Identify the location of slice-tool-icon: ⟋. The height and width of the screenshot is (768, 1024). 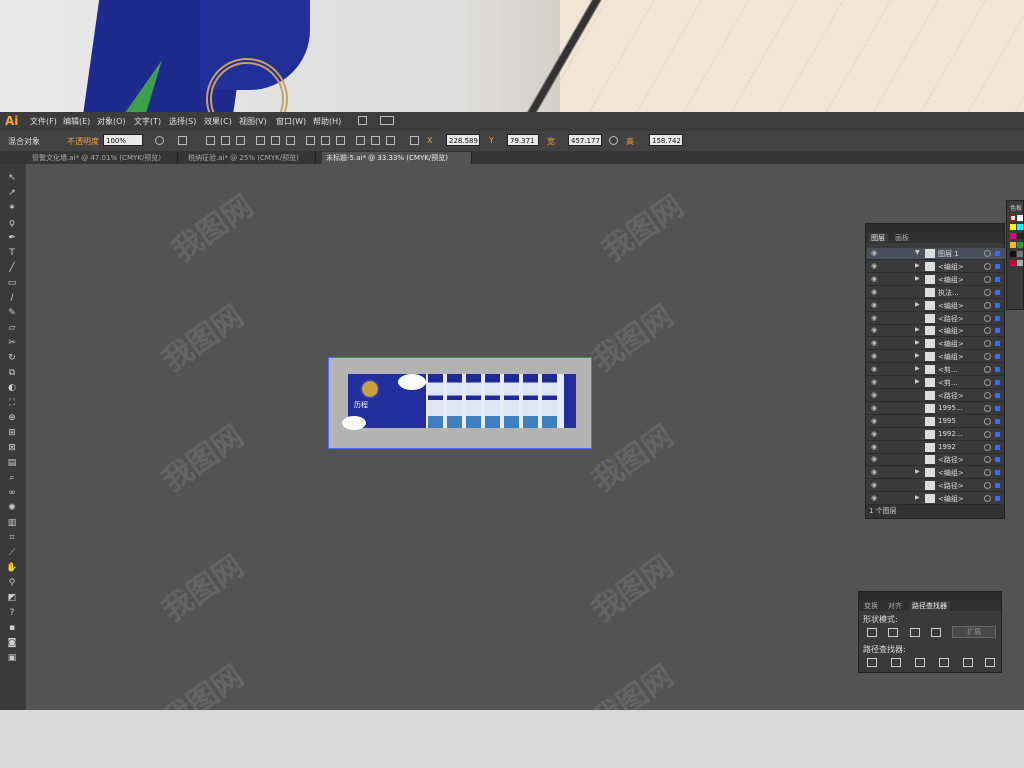
(12, 553).